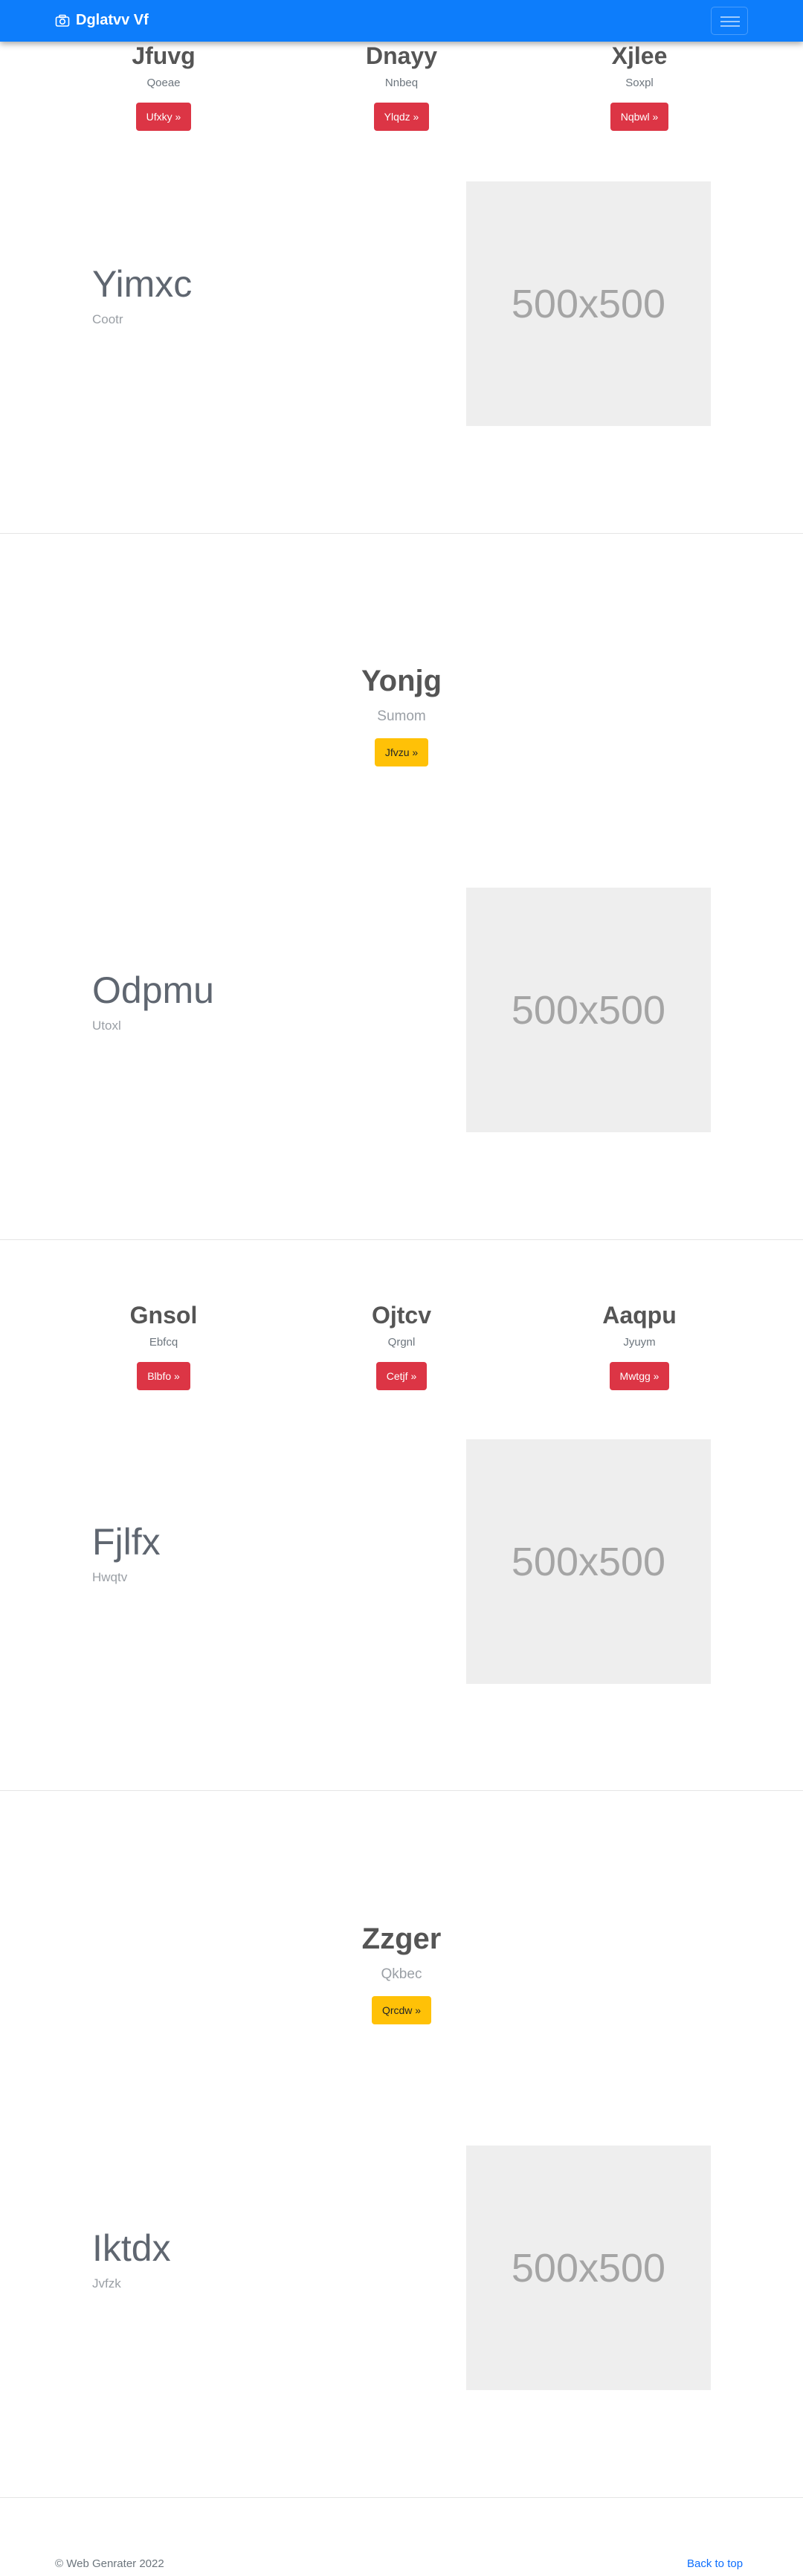  What do you see at coordinates (639, 1376) in the screenshot?
I see `column-button: Mwtgg »` at bounding box center [639, 1376].